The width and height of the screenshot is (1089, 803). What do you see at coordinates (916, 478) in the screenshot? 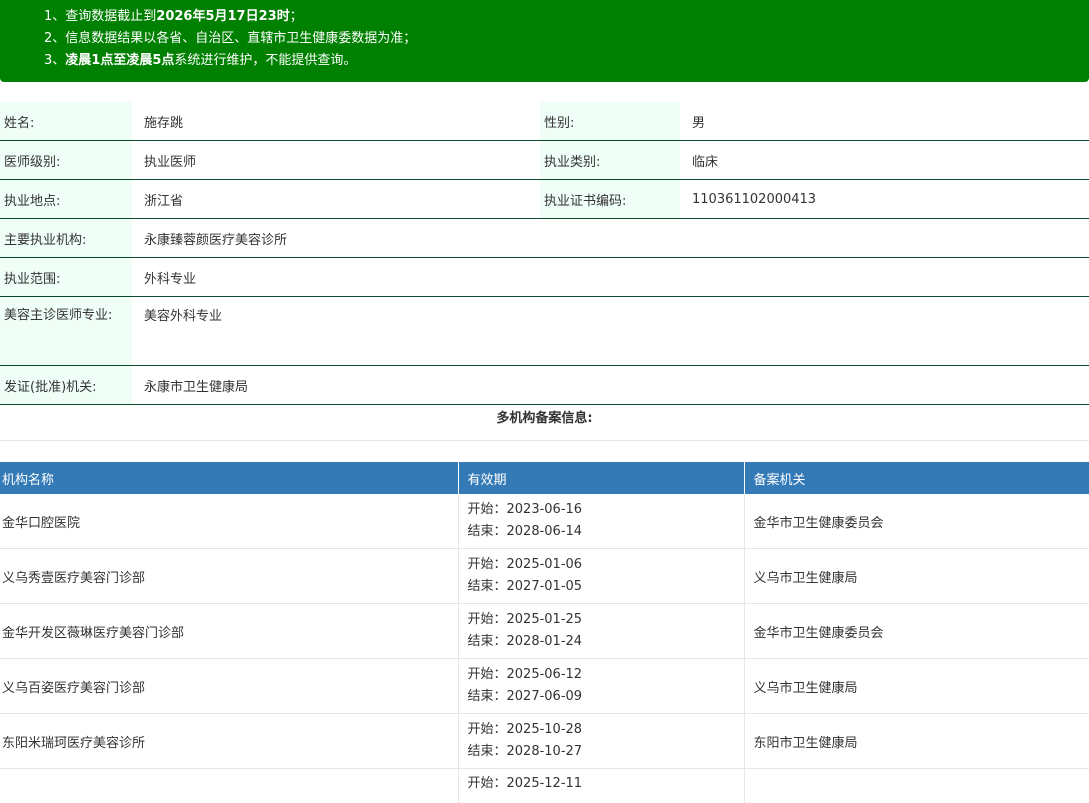
I see `column-header-authority: 备案机关` at bounding box center [916, 478].